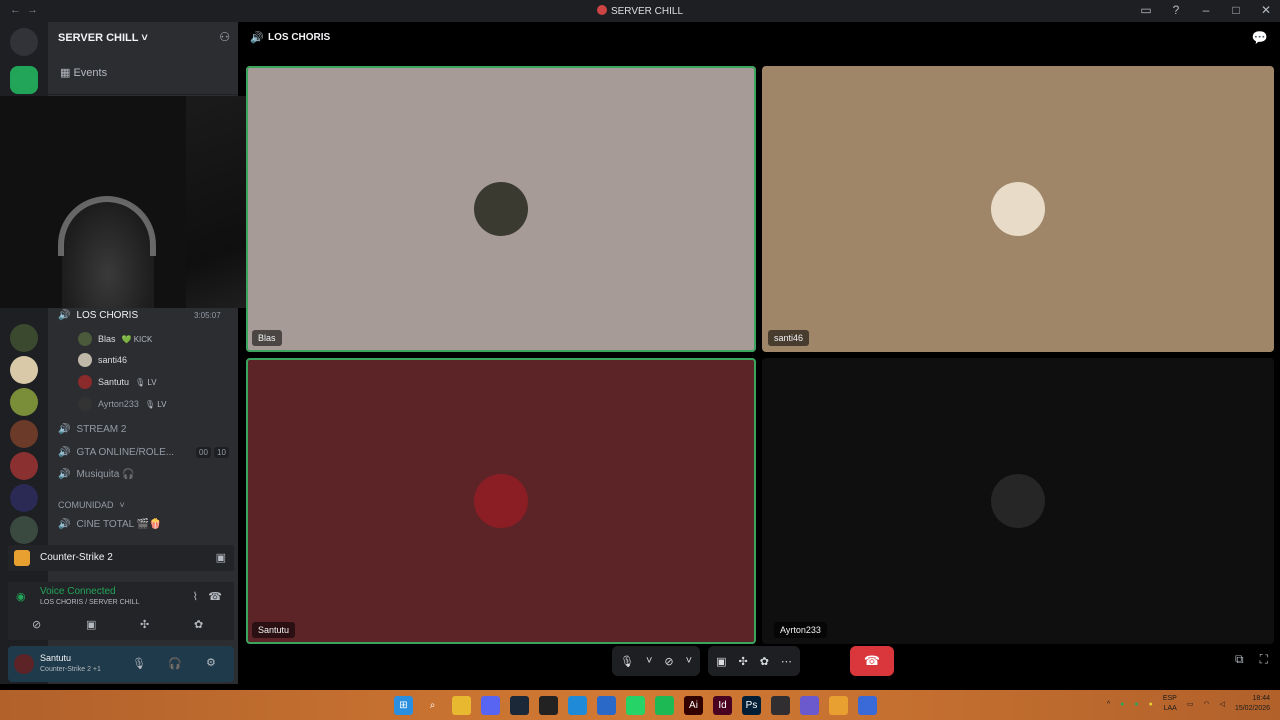 This screenshot has height=720, width=1280. I want to click on participant-avatar, so click(1018, 209).